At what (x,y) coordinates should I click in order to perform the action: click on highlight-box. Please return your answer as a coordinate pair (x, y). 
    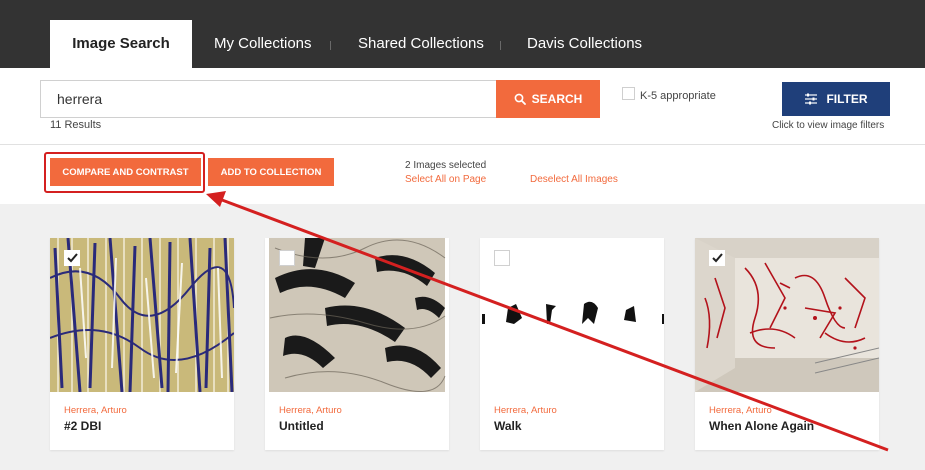
    Looking at the image, I should click on (124, 172).